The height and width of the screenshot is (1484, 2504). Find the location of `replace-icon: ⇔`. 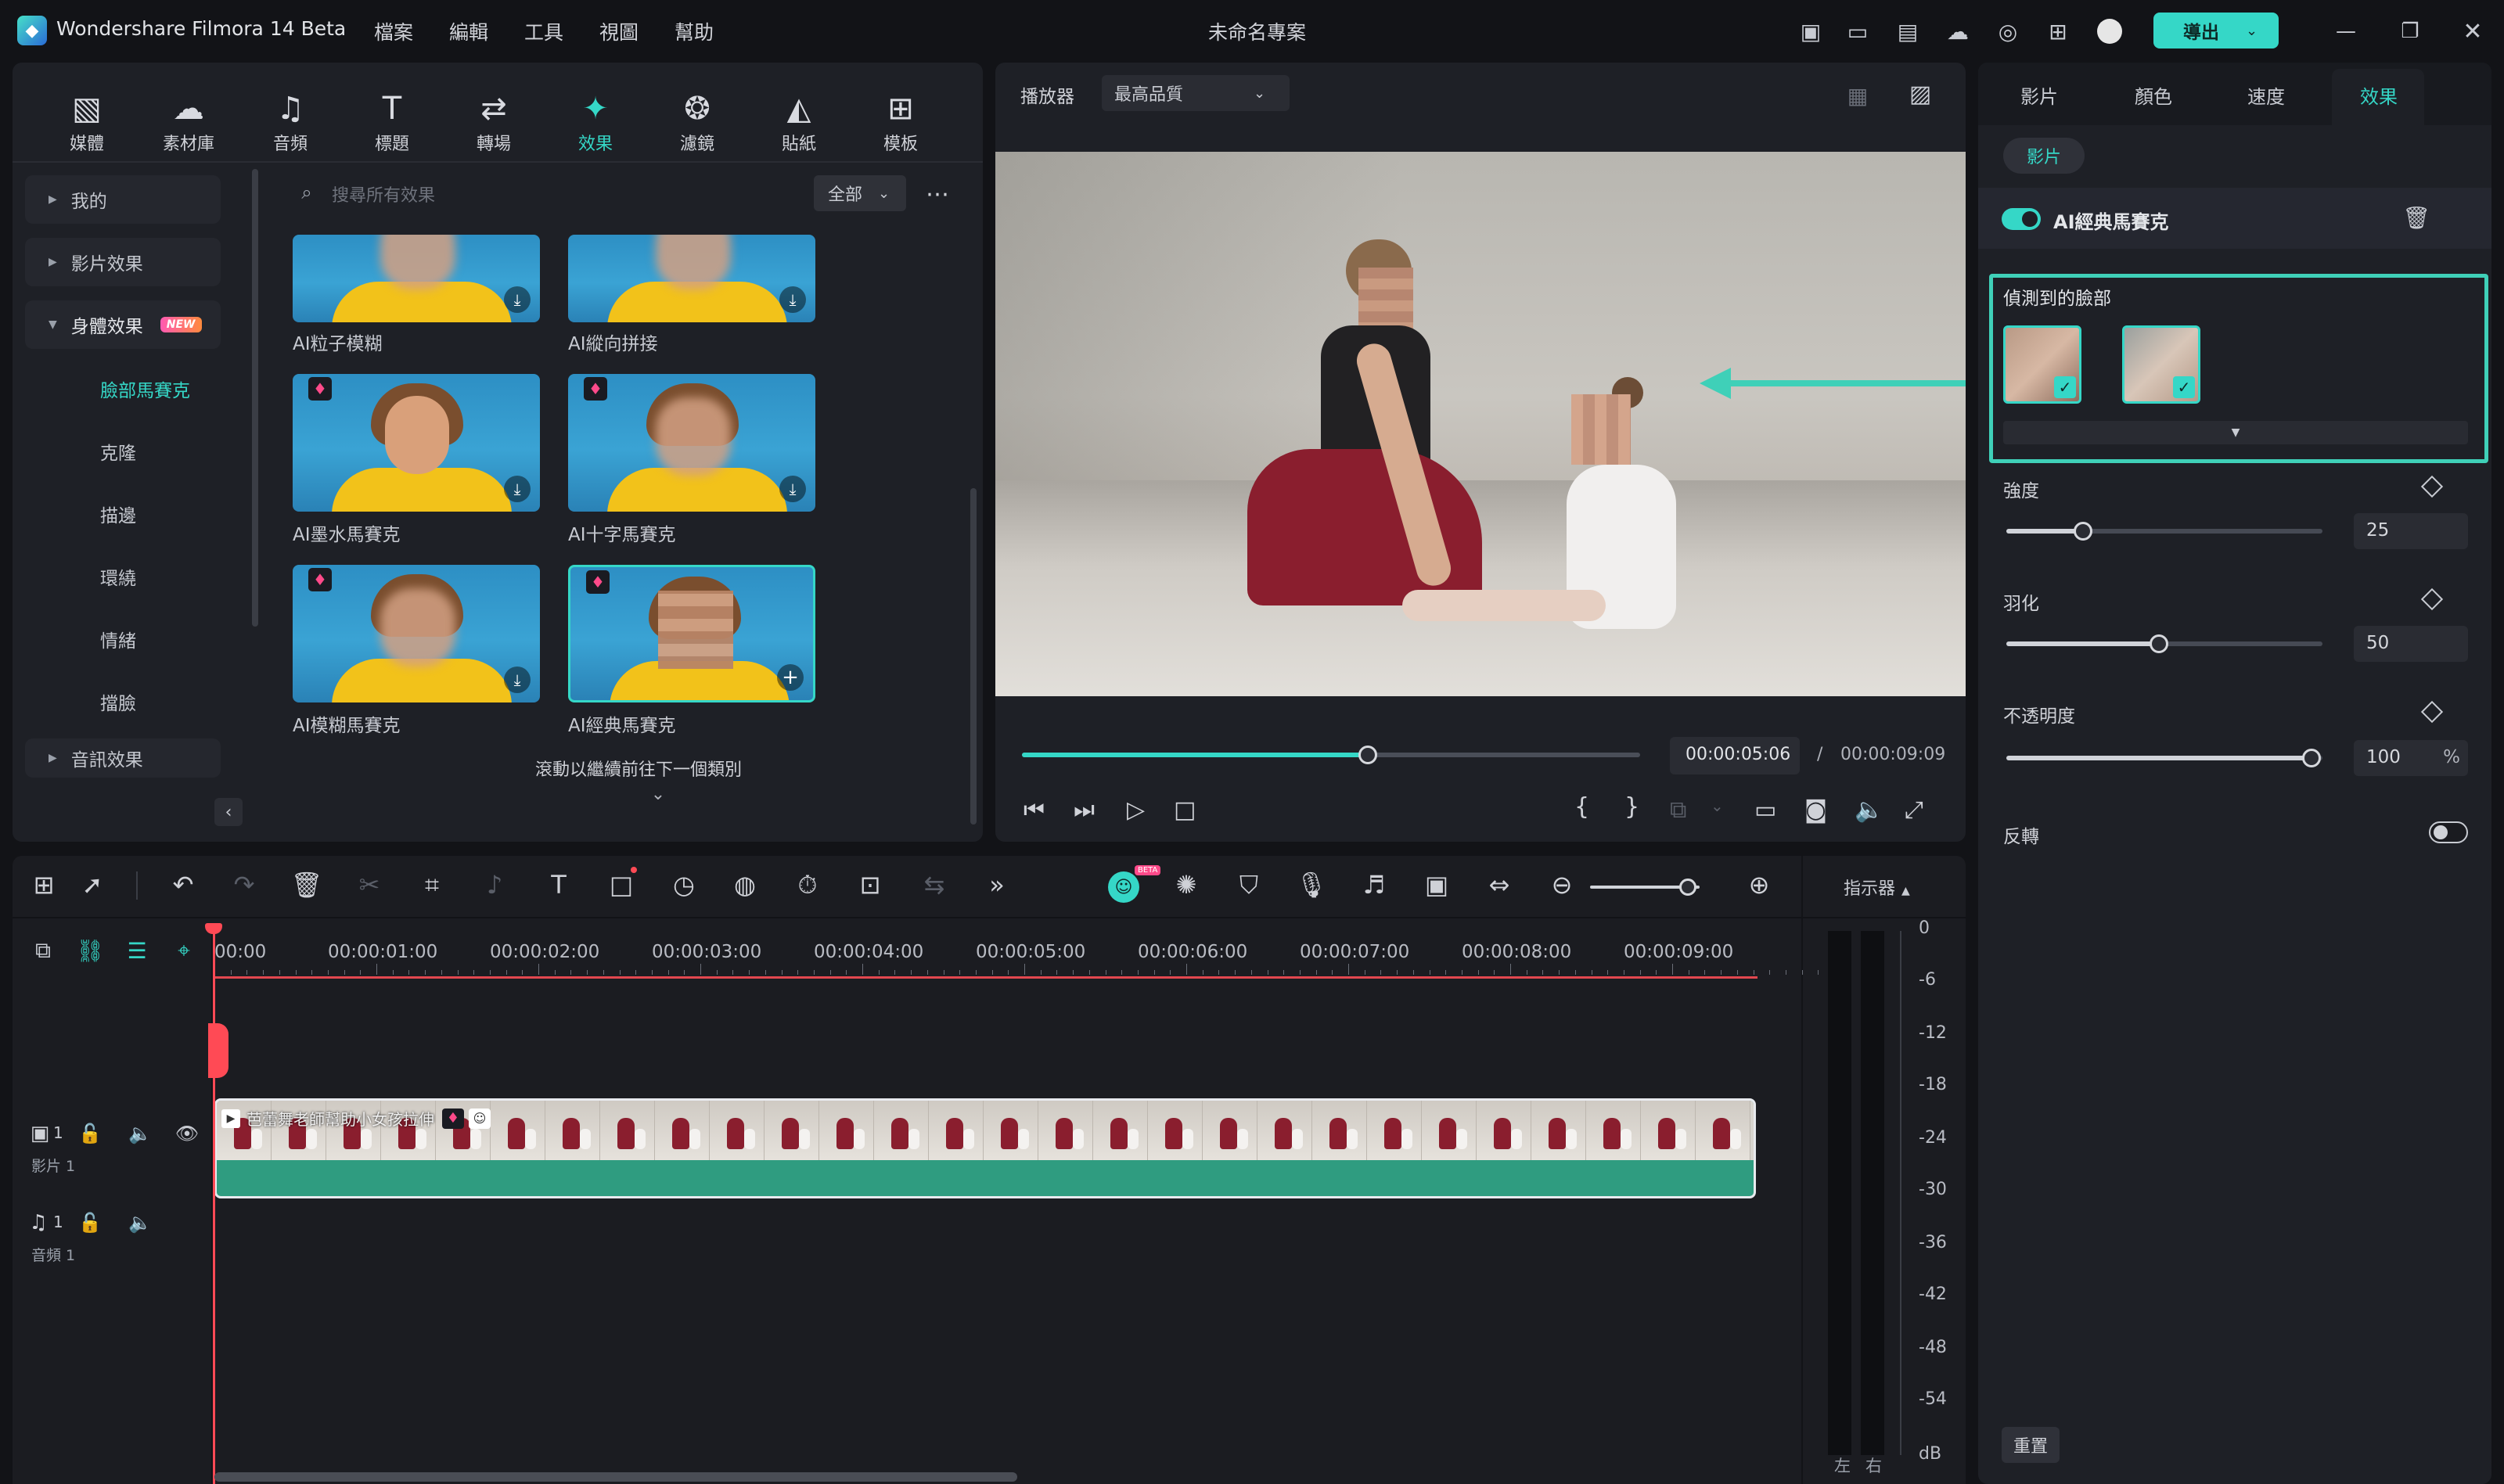

replace-icon: ⇔ is located at coordinates (1499, 885).